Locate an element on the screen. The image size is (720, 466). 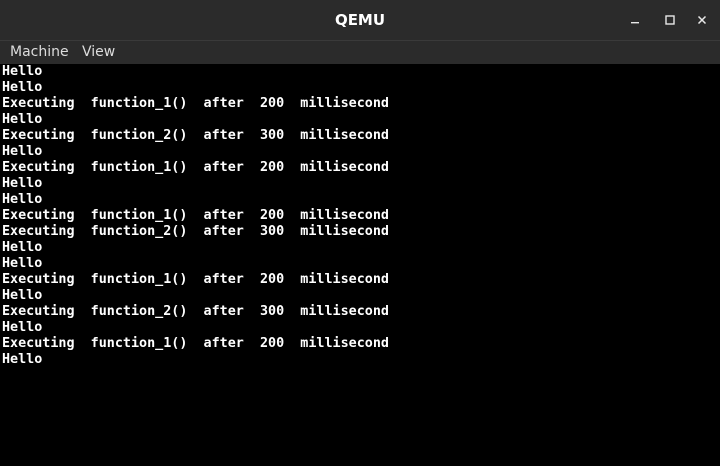
close-icon is located at coordinates (702, 20).